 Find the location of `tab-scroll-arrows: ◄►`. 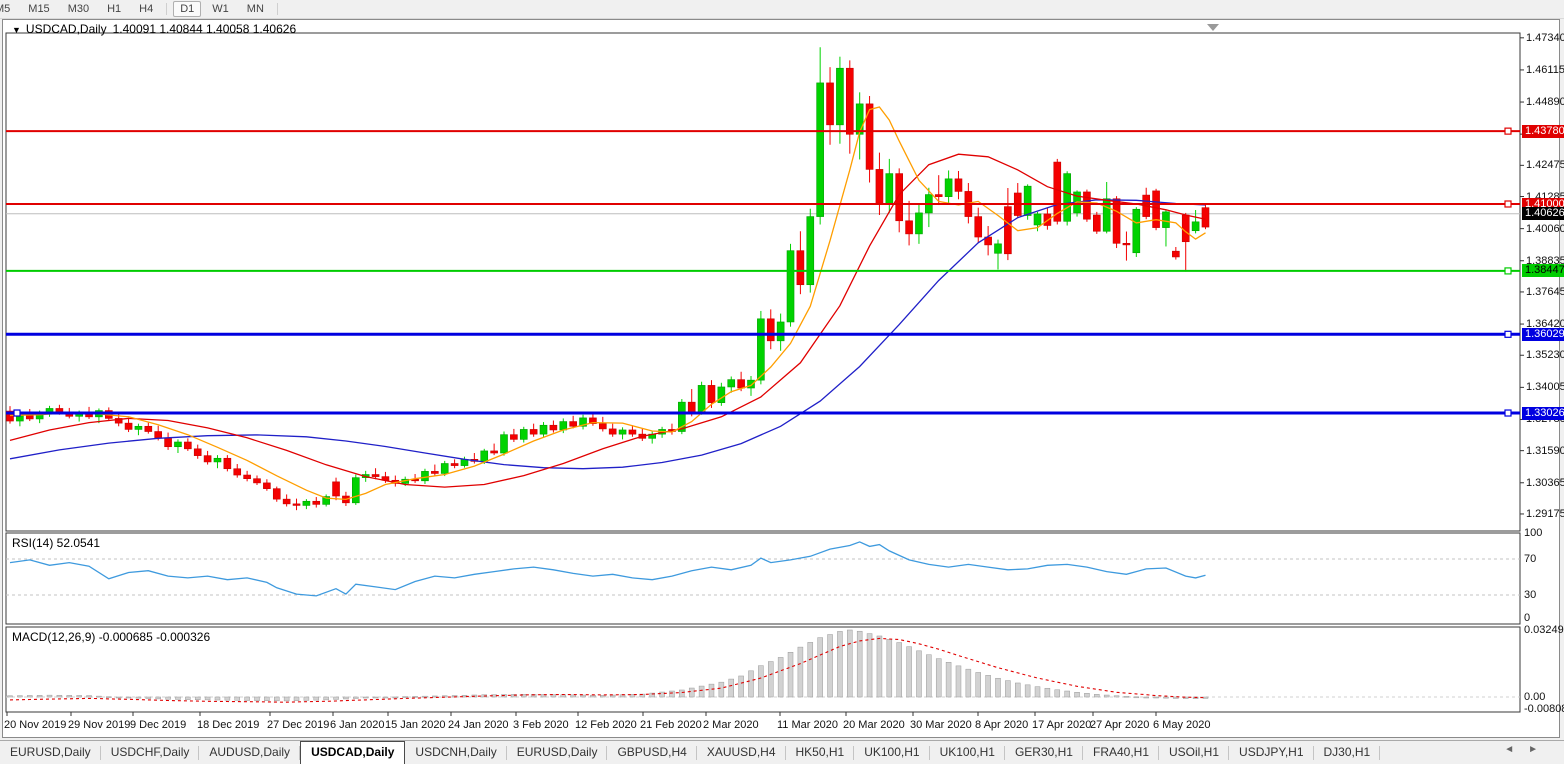

tab-scroll-arrows: ◄► is located at coordinates (1528, 749).